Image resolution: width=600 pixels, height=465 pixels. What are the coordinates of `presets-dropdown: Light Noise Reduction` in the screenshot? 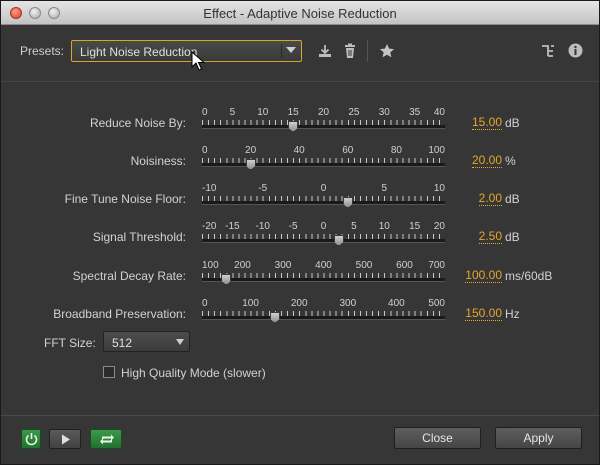 It's located at (186, 51).